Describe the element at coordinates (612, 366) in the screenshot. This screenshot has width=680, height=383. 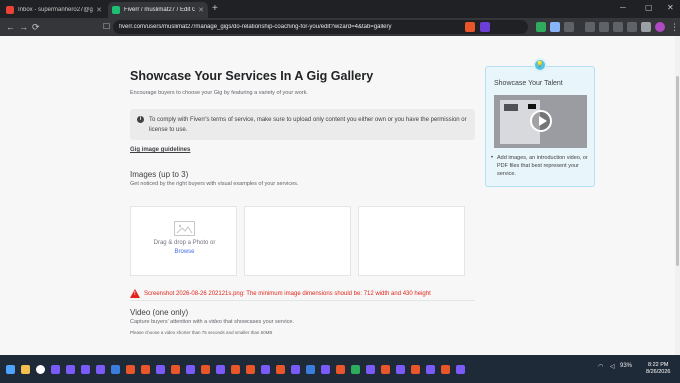
I see `volume-icon: ◁` at that location.